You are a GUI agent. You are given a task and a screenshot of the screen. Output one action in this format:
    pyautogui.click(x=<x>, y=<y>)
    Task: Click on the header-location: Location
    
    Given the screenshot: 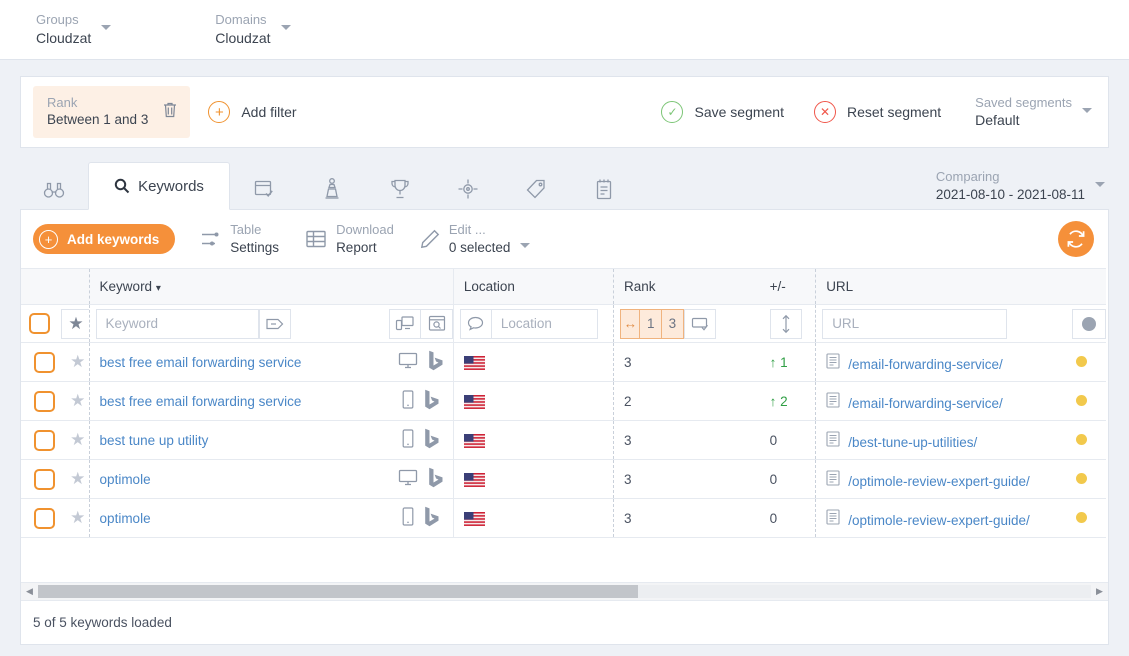 What is the action you would take?
    pyautogui.click(x=533, y=286)
    